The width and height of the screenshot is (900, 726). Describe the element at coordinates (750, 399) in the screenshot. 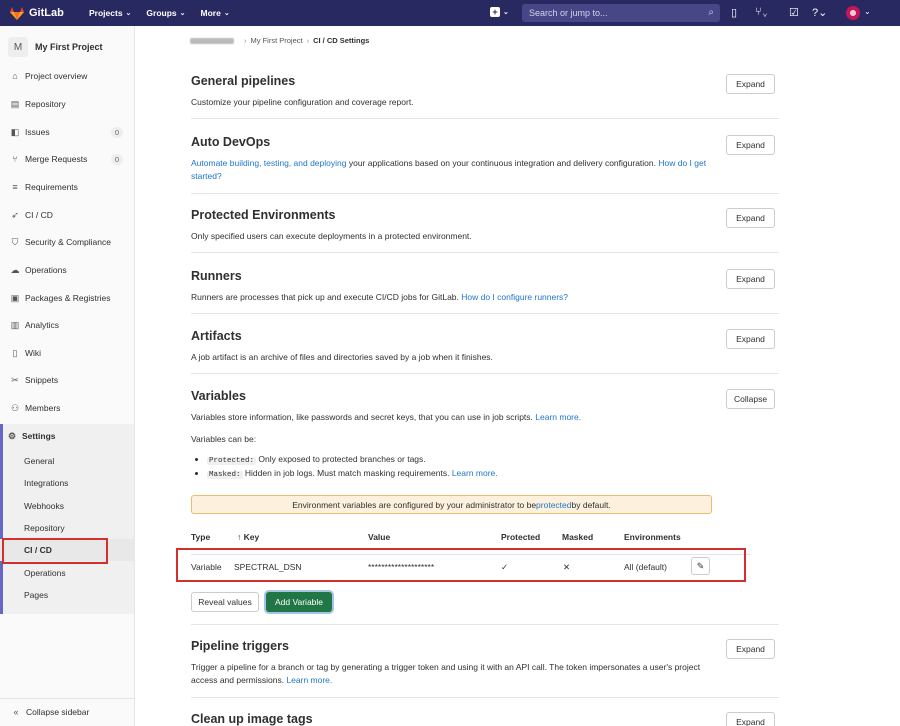

I see `collapse-button: Collapse` at that location.